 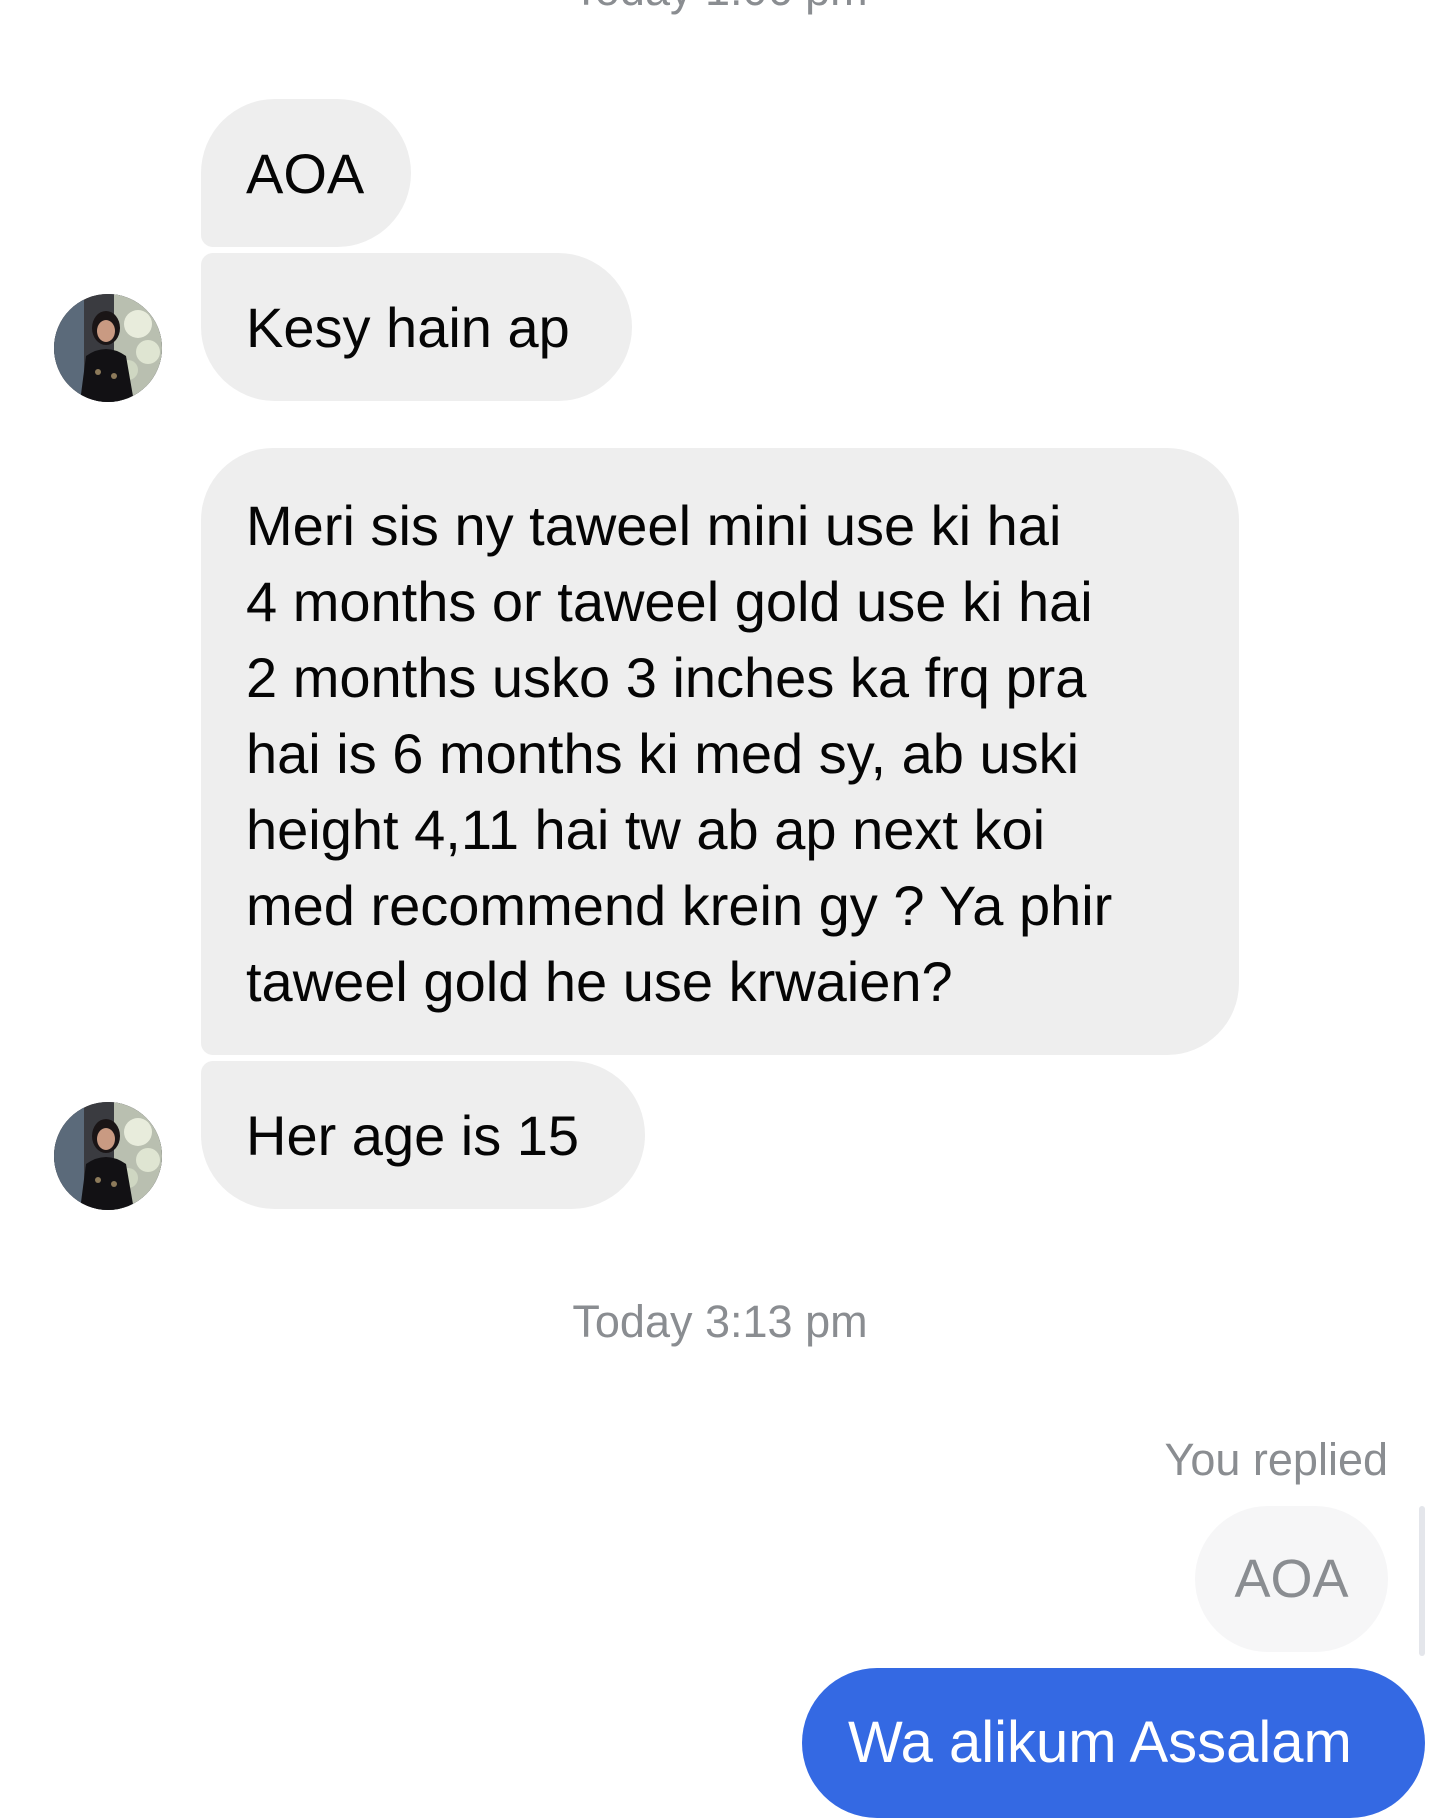 I want to click on incoming-message-her-age: Her age is 15, so click(x=423, y=1135).